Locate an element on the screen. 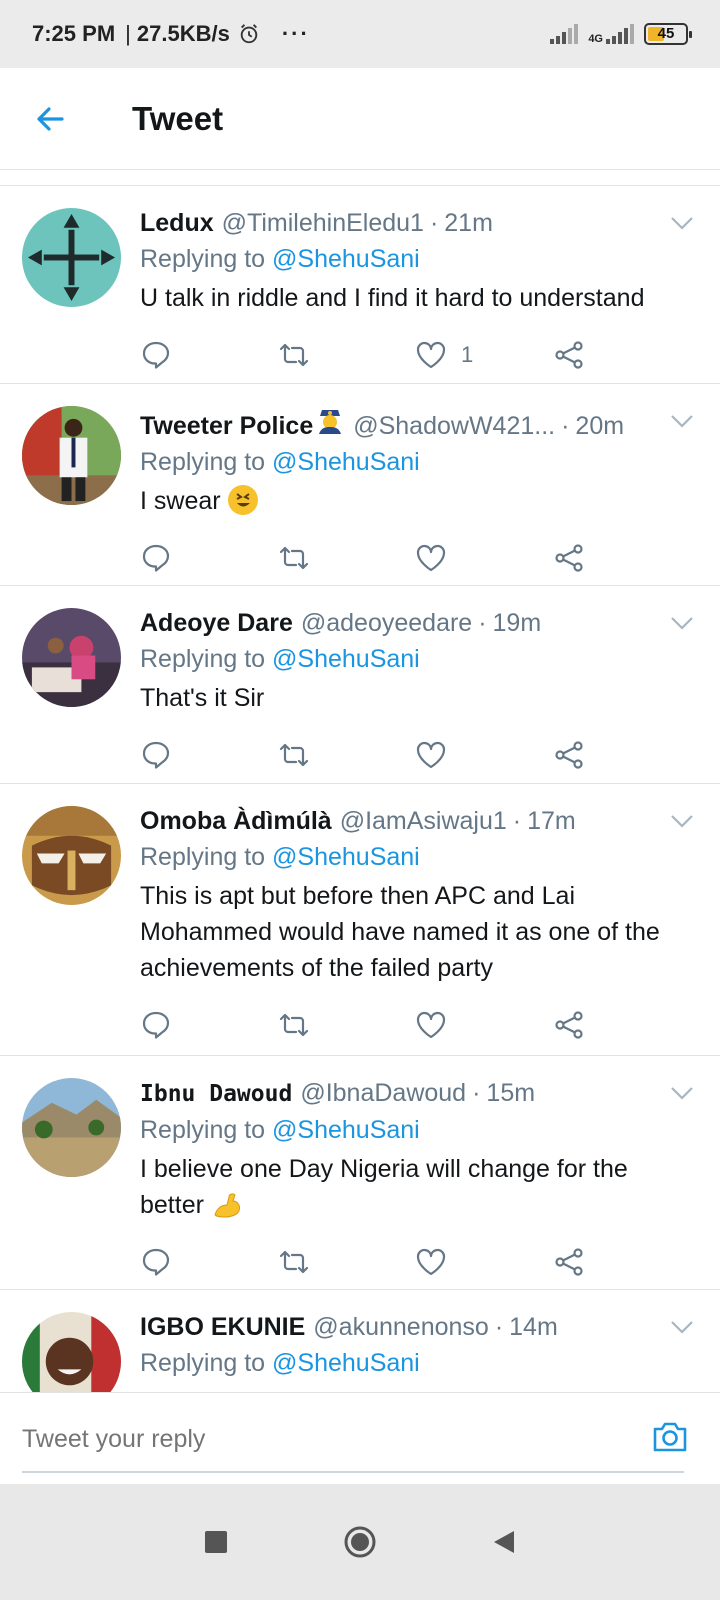 Image resolution: width=720 pixels, height=1600 pixels. network-type: 4G is located at coordinates (611, 34).